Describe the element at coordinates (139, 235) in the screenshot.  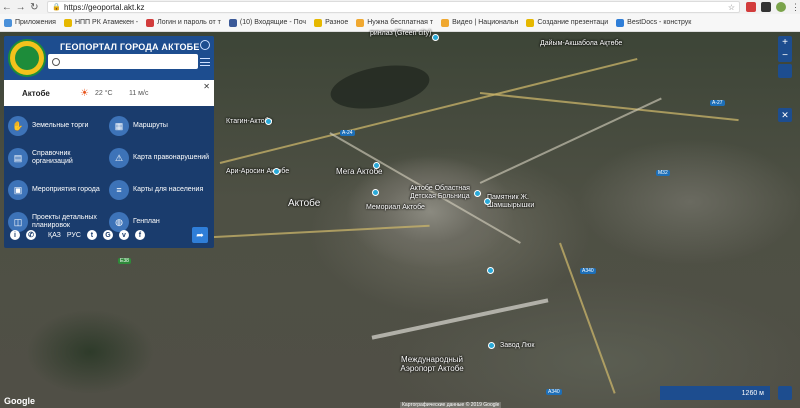
I see `facebook-icon: f` at that location.